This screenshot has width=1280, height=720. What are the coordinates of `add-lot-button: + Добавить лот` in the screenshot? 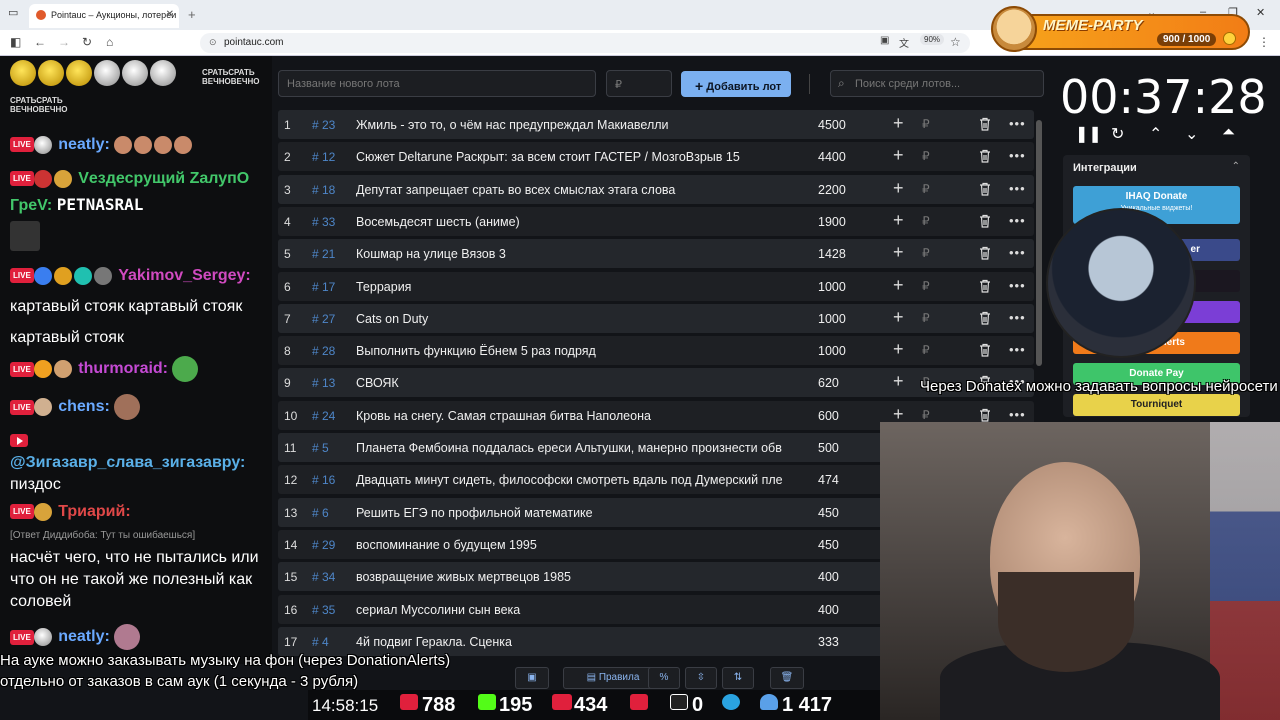 It's located at (736, 84).